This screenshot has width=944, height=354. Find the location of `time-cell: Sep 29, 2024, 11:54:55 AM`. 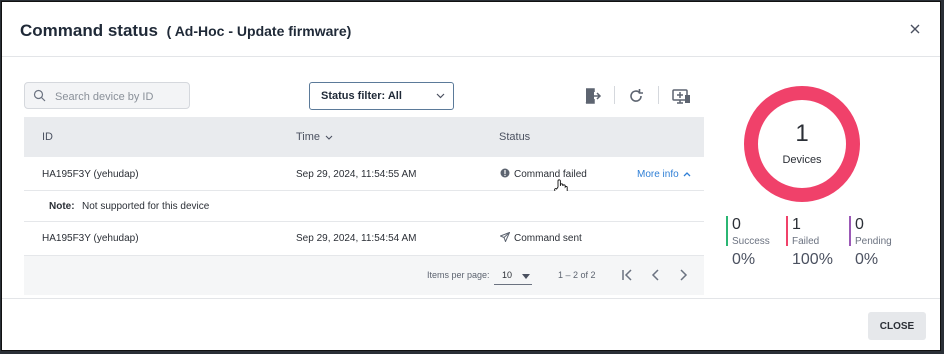

time-cell: Sep 29, 2024, 11:54:55 AM is located at coordinates (356, 174).